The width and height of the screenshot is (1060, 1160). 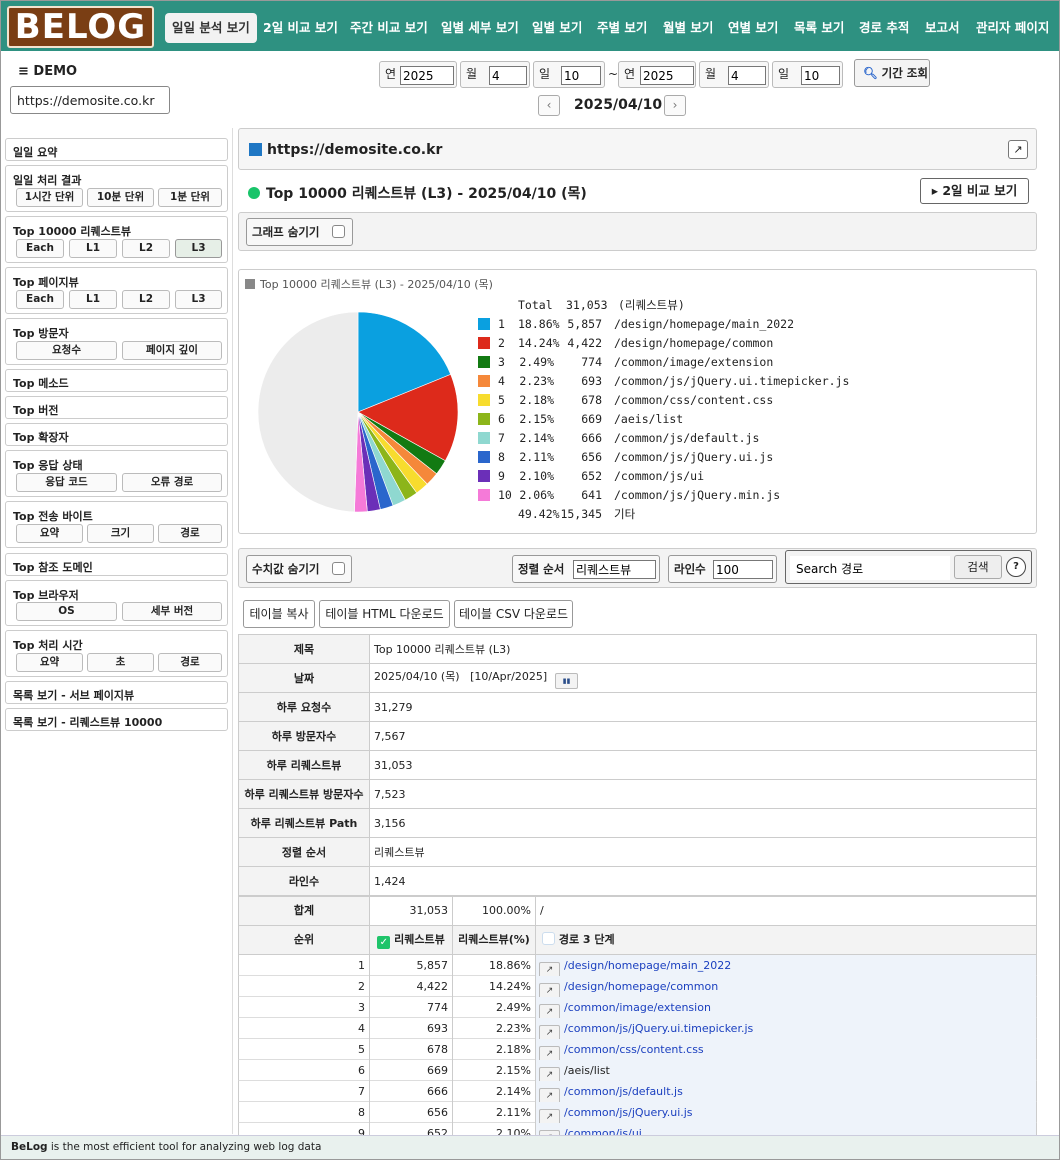 What do you see at coordinates (637, 1007) in the screenshot?
I see `row-path-link: /common/image/extension` at bounding box center [637, 1007].